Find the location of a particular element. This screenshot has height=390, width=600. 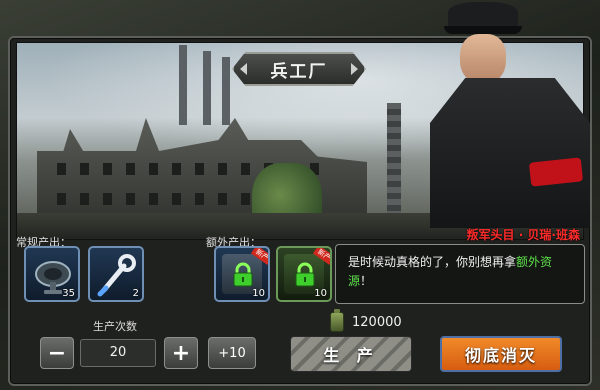

arrow-left-icon is located at coordinates (243, 69).